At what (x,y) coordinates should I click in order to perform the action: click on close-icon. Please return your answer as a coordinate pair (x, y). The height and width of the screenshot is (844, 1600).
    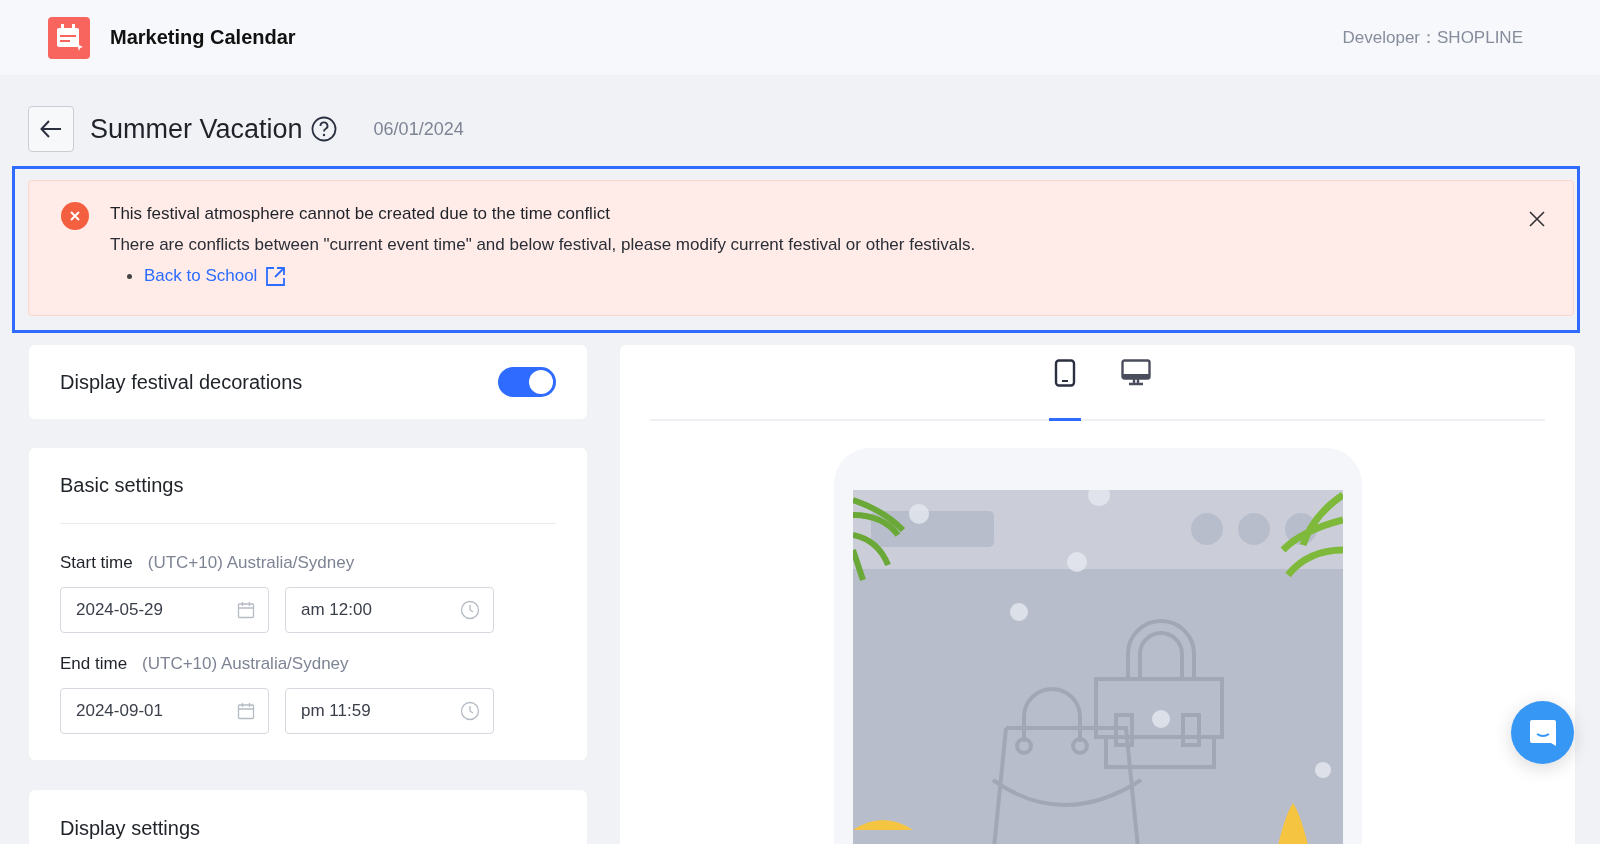
    Looking at the image, I should click on (1537, 219).